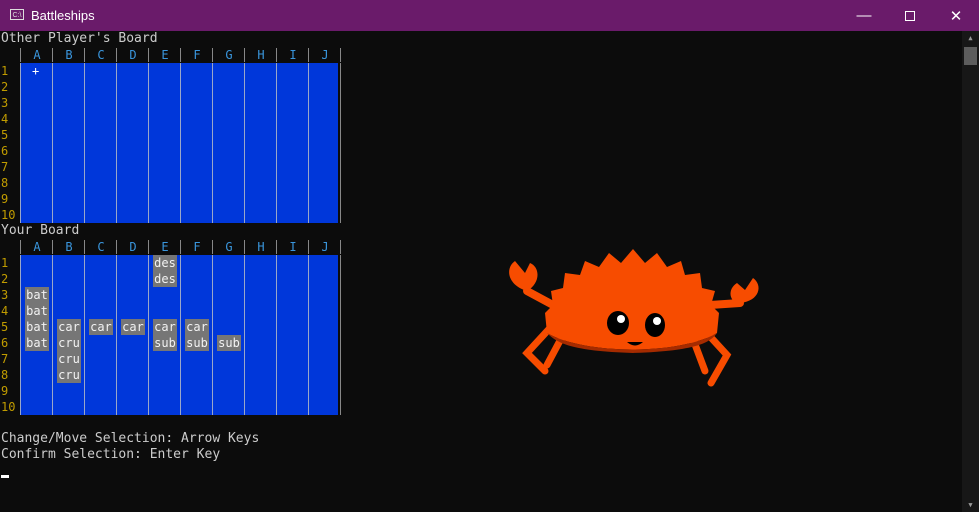 This screenshot has height=512, width=979. I want to click on close-button: ✕, so click(956, 15).